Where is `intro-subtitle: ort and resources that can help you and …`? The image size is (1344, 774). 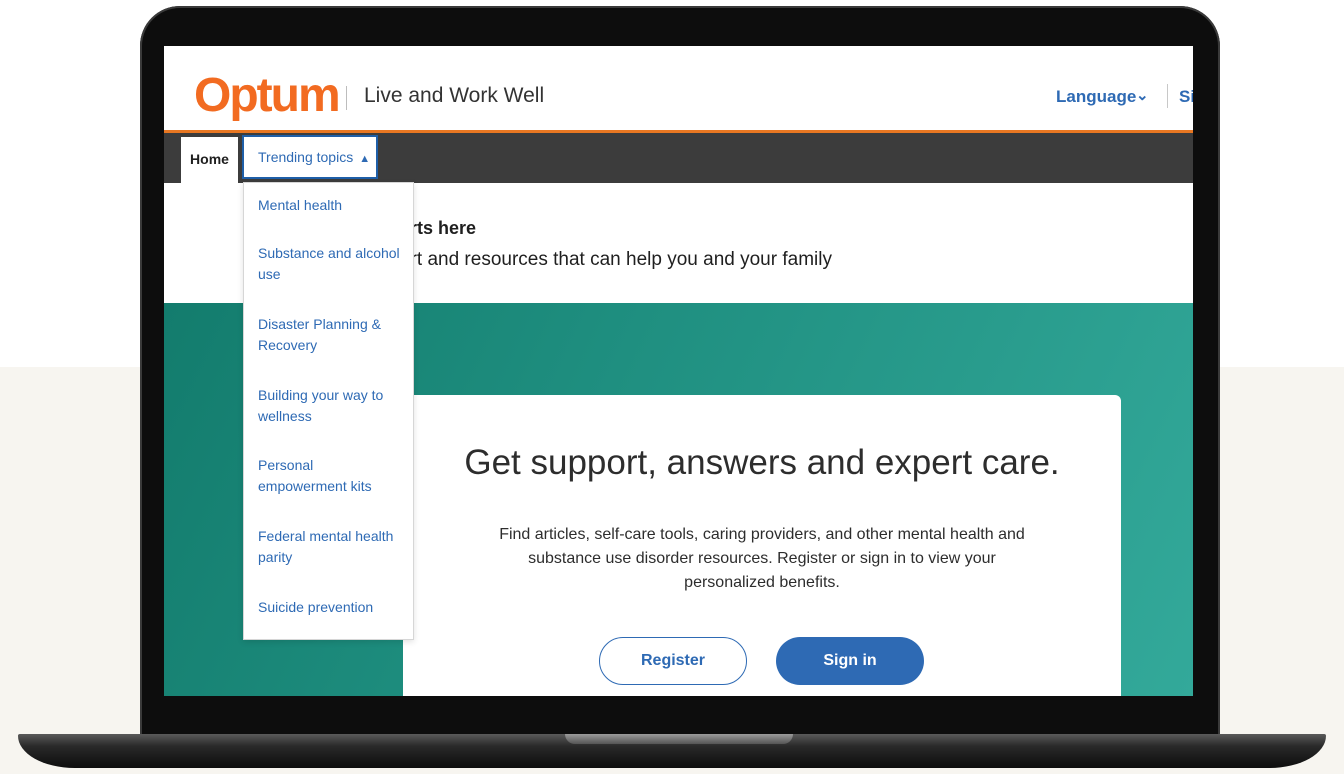 intro-subtitle: ort and resources that can help you and … is located at coordinates (616, 259).